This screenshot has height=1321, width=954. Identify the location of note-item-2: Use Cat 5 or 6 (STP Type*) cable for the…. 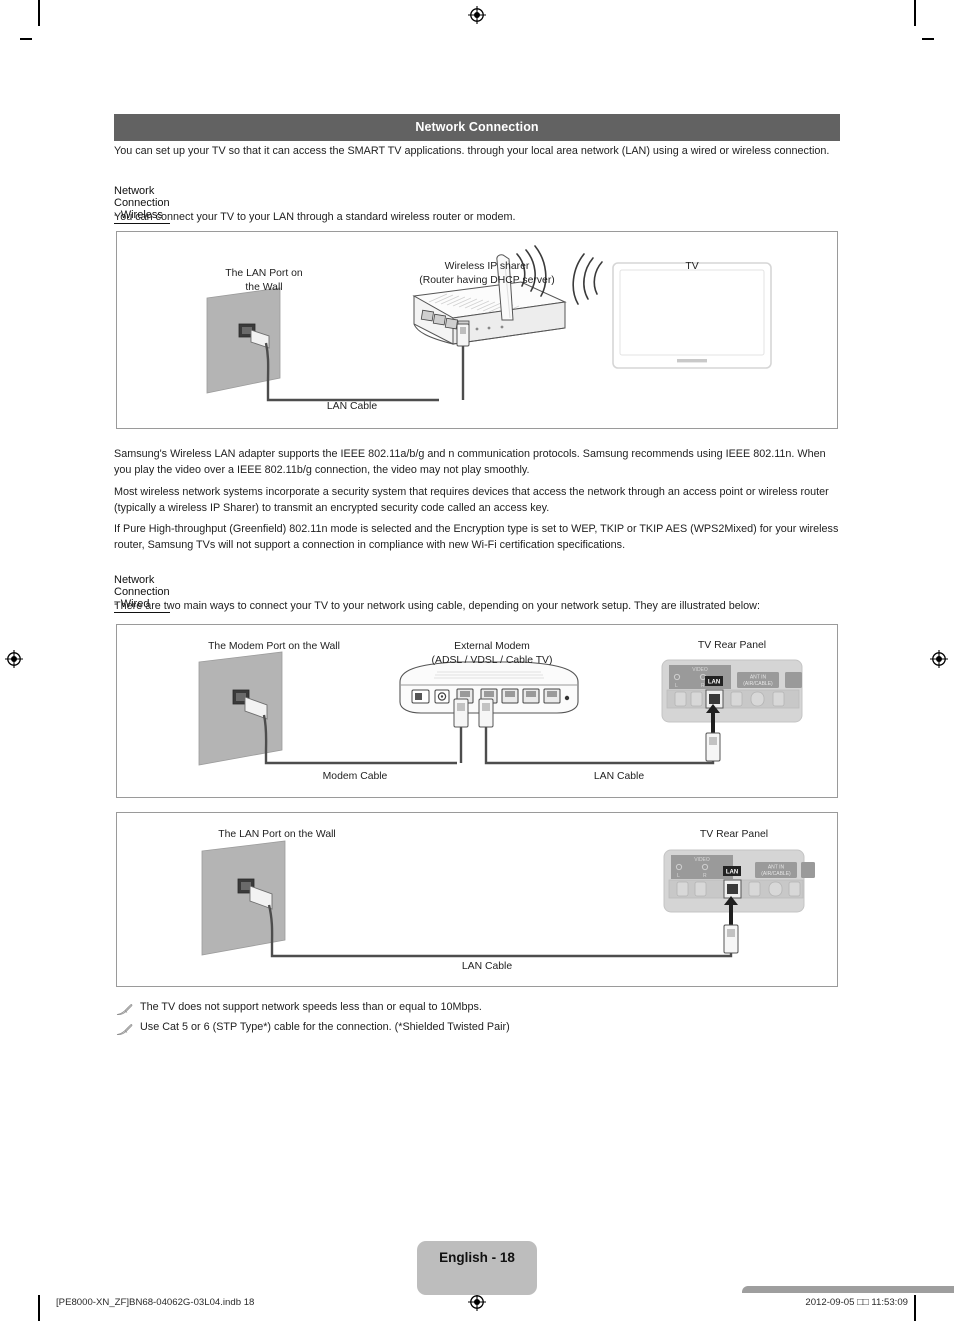
(313, 1028).